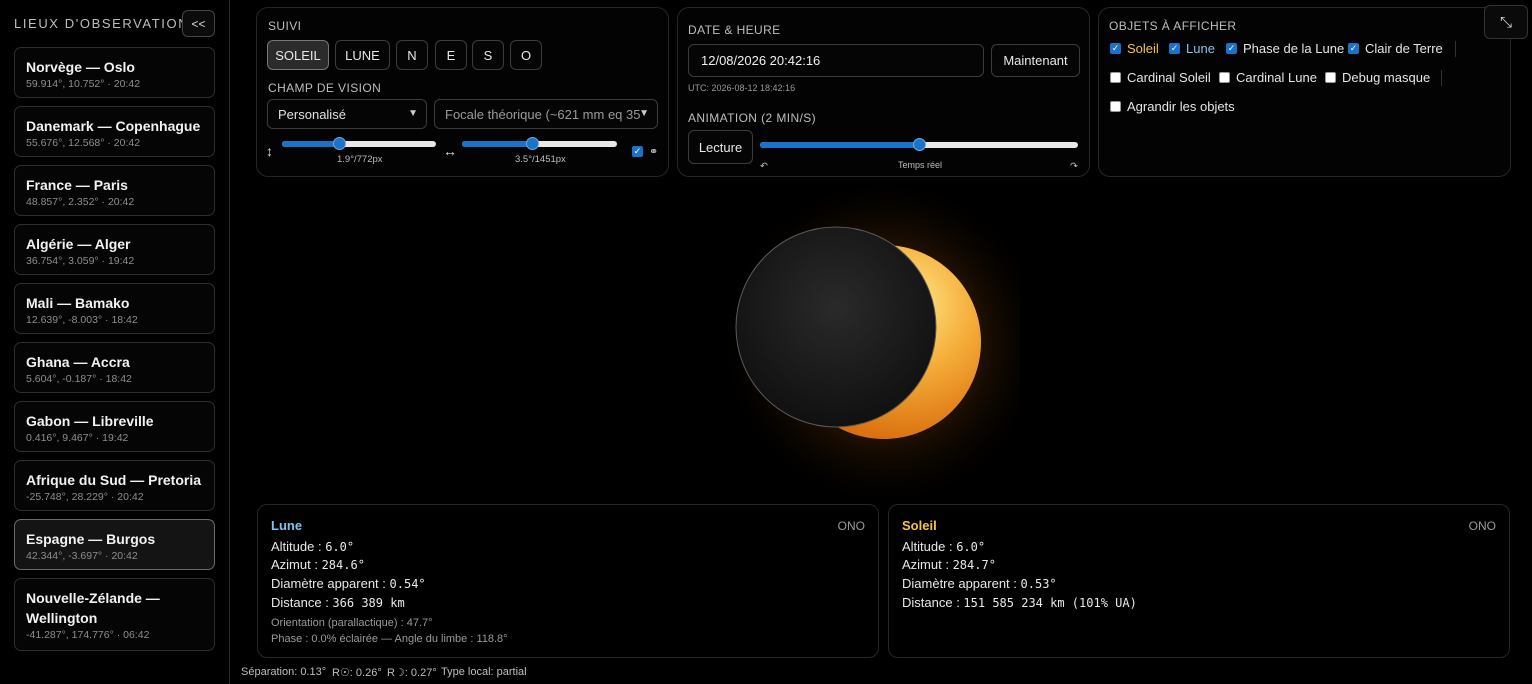 The image size is (1532, 684). Describe the element at coordinates (298, 55) in the screenshot. I see `track-sun-button: SOLEIL` at that location.